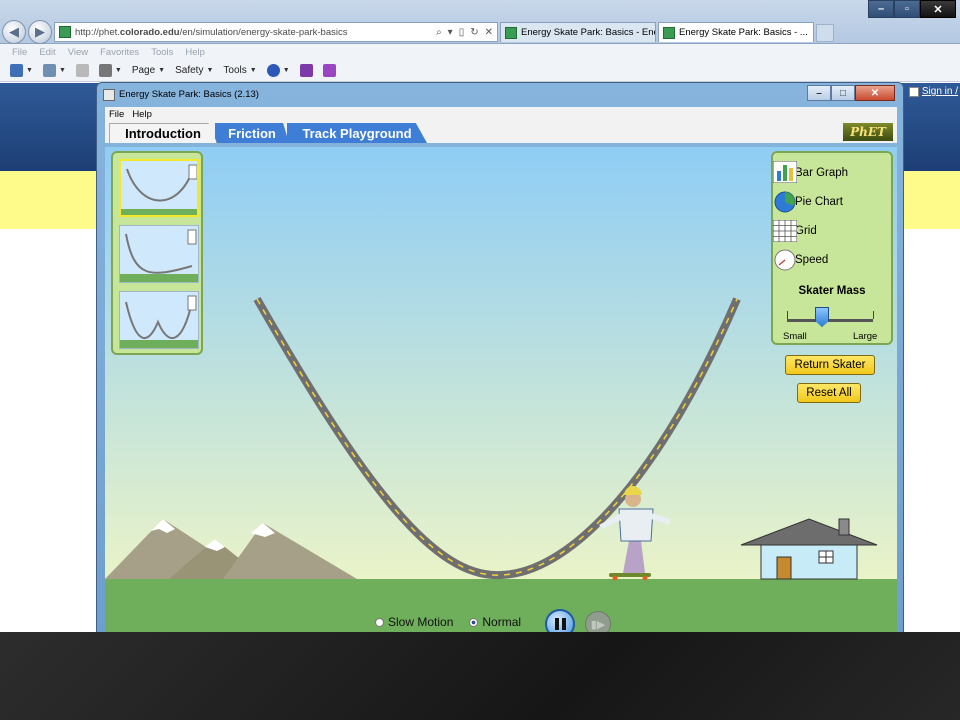 This screenshot has width=960, height=720. I want to click on print-button: ▼, so click(110, 70).